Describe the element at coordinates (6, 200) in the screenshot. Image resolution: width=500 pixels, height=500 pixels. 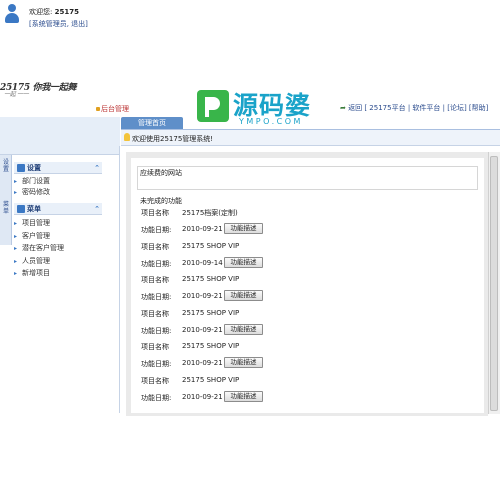
I see `sidebar-vertical-tabs: 设置 菜单` at that location.